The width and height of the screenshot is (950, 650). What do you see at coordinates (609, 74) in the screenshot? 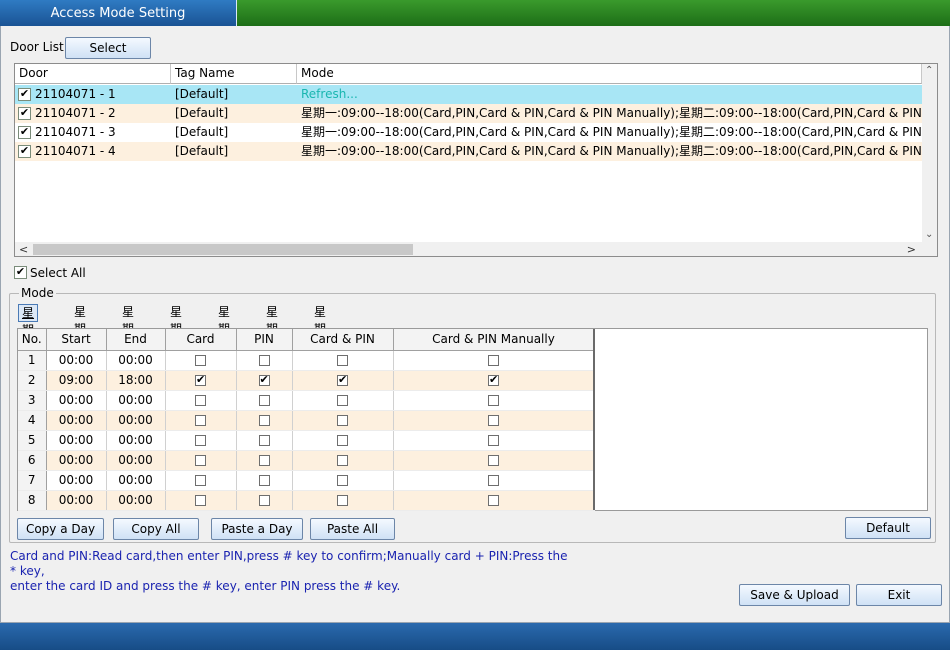
I see `column-header-mode: Mode` at bounding box center [609, 74].